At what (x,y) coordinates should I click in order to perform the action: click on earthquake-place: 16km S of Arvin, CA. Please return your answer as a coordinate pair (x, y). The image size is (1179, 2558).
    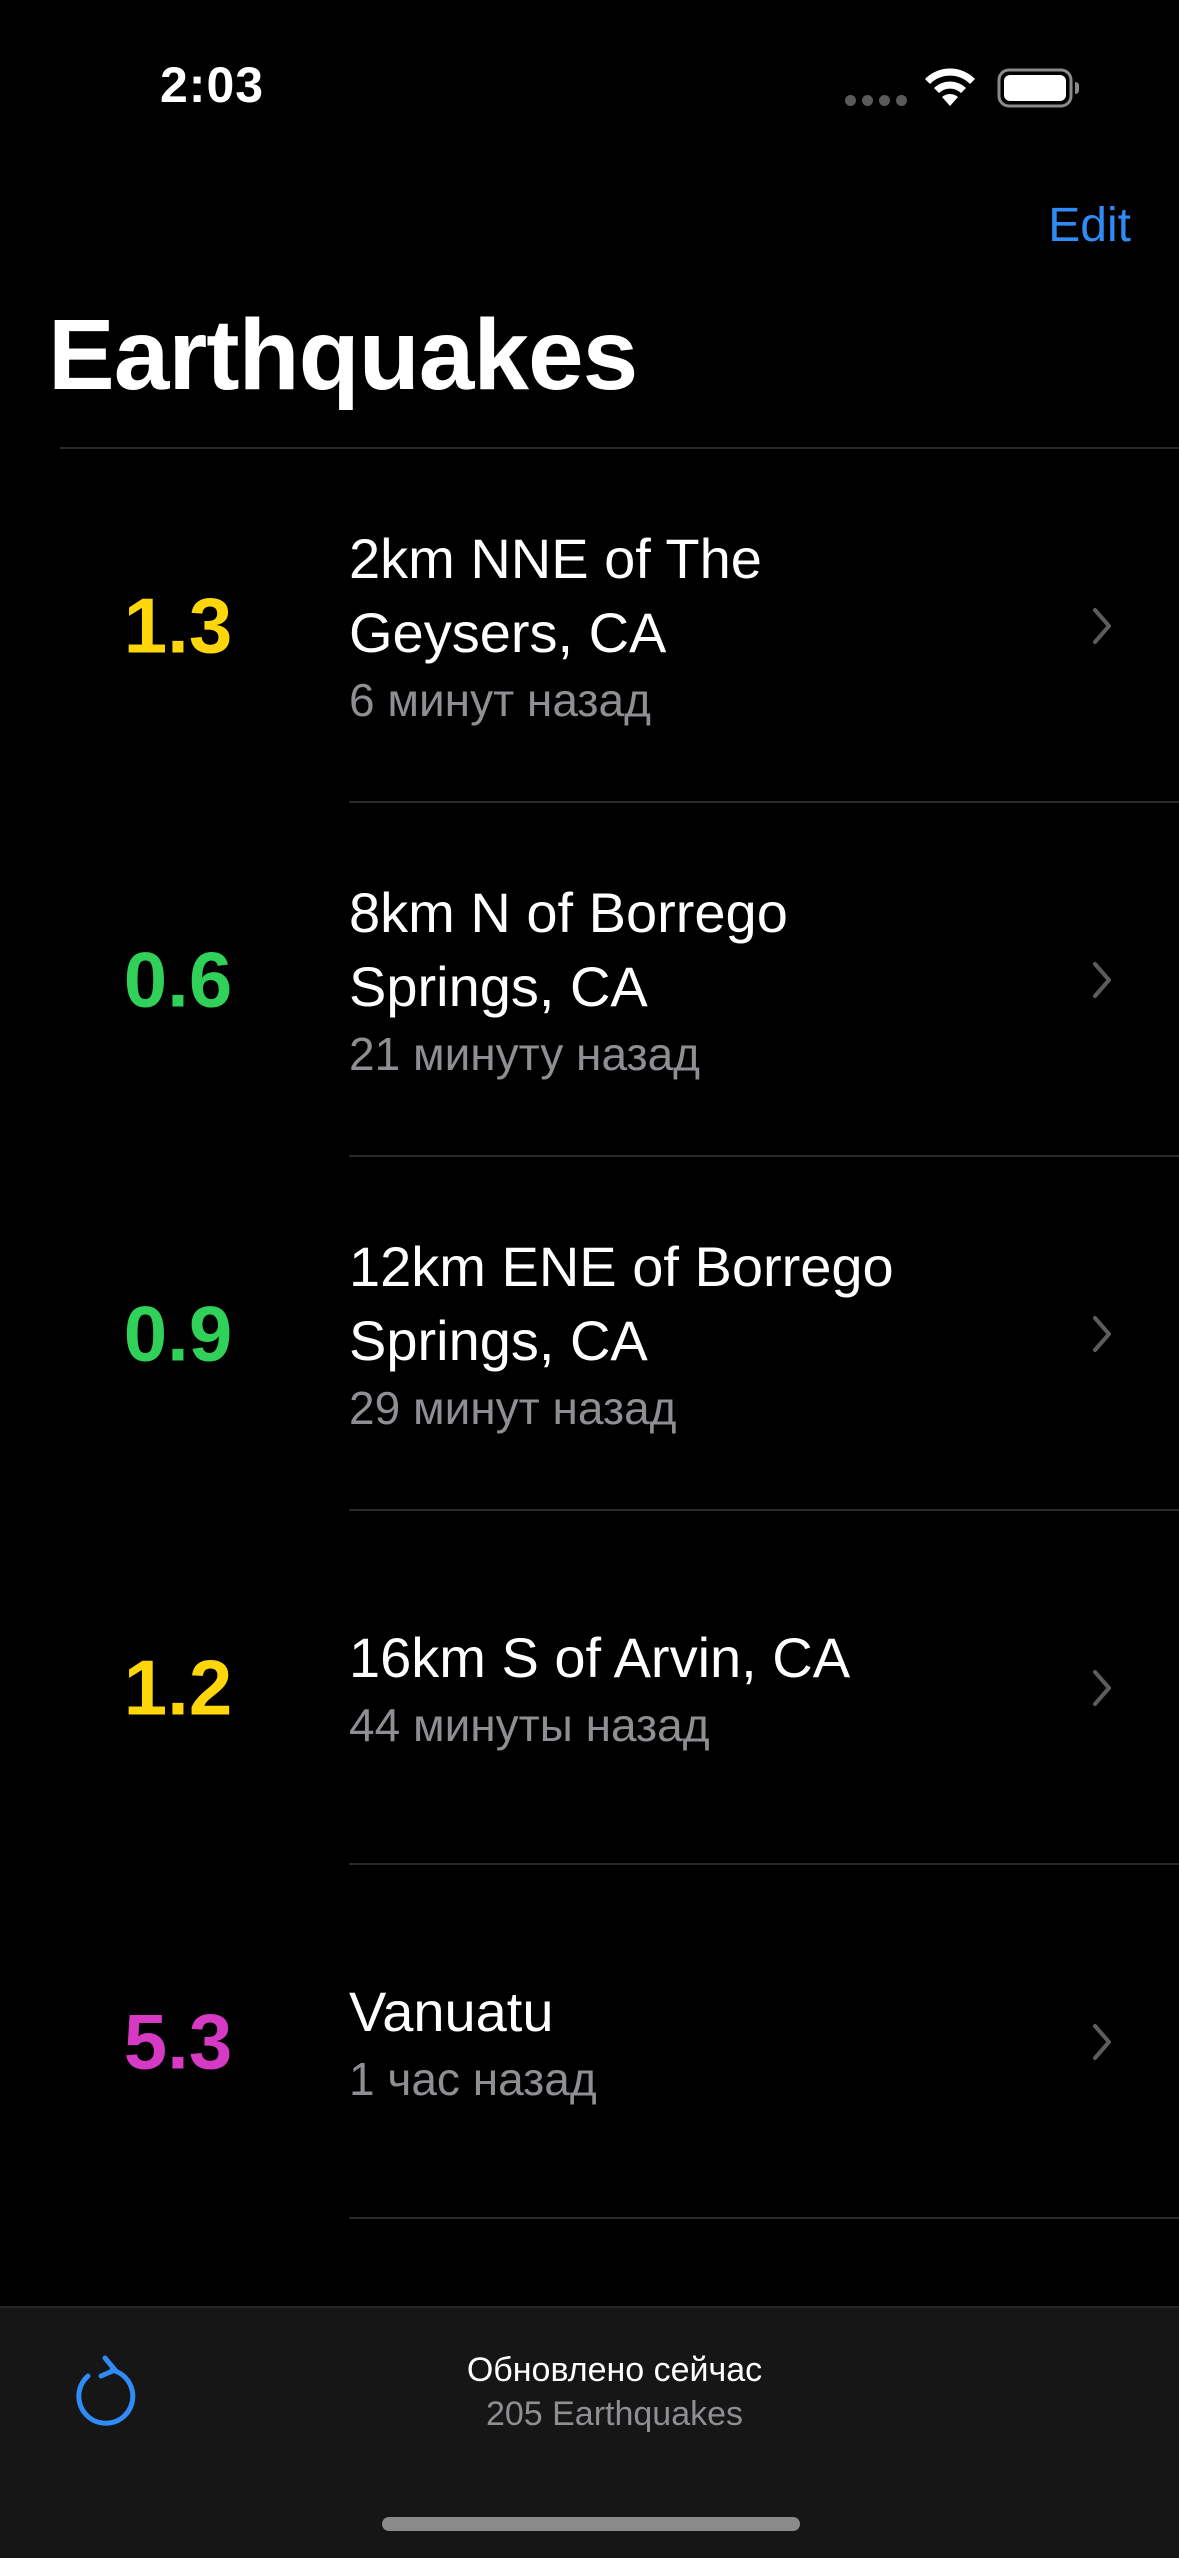
    Looking at the image, I should click on (600, 1657).